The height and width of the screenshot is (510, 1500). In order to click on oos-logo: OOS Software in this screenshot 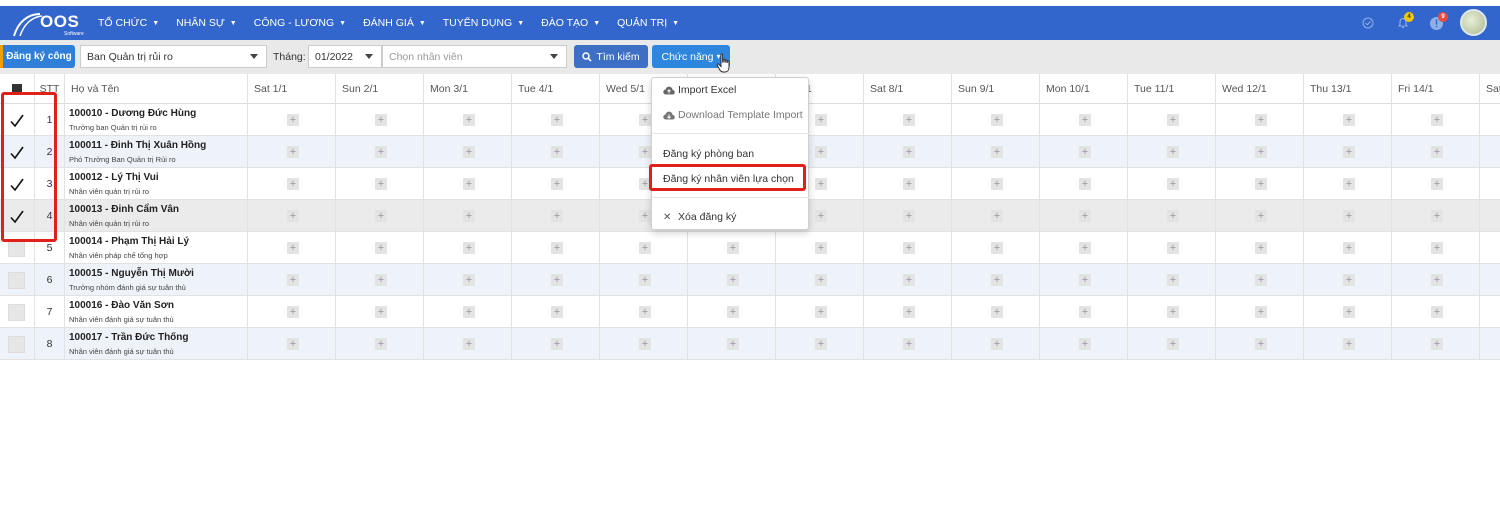, I will do `click(47, 24)`.